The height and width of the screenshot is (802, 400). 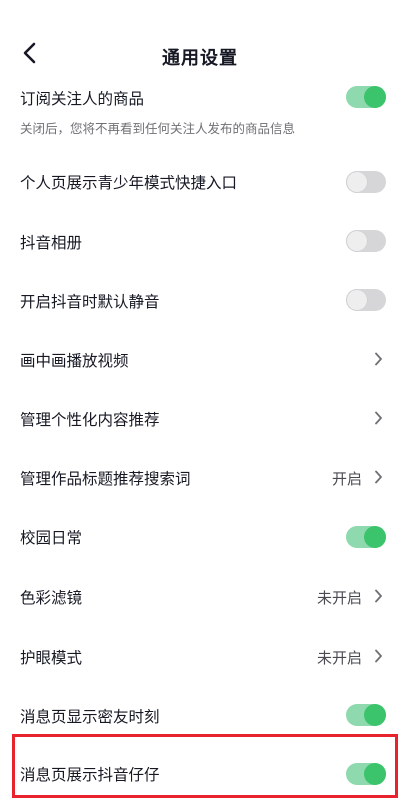 What do you see at coordinates (200, 597) in the screenshot?
I see `setting-row-color-filter: 色彩滤镜 未开启` at bounding box center [200, 597].